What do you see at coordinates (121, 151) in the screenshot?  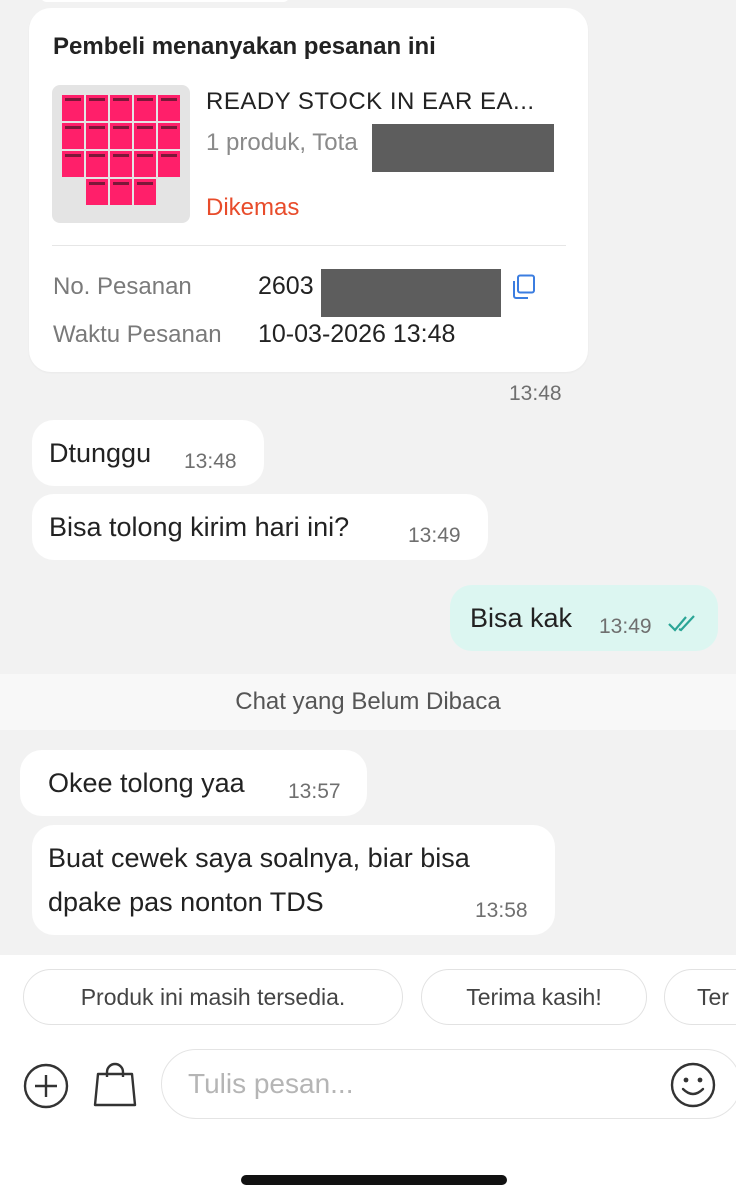 I see `product-image-packs` at bounding box center [121, 151].